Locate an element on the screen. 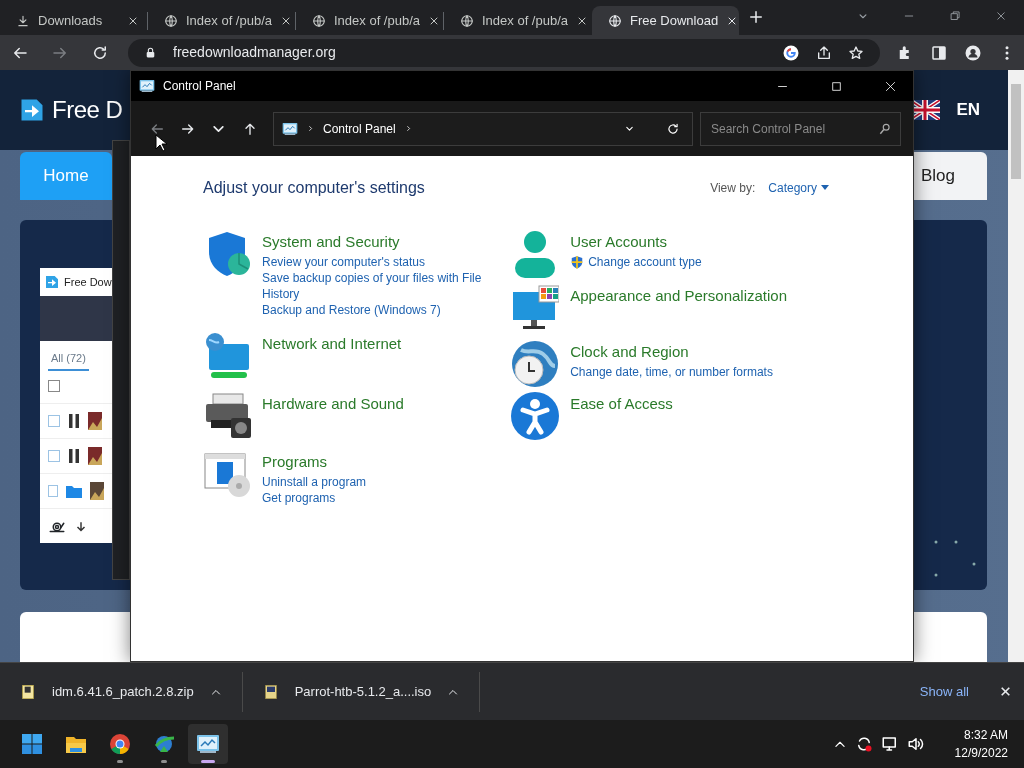  accessibility-icon is located at coordinates (535, 416).